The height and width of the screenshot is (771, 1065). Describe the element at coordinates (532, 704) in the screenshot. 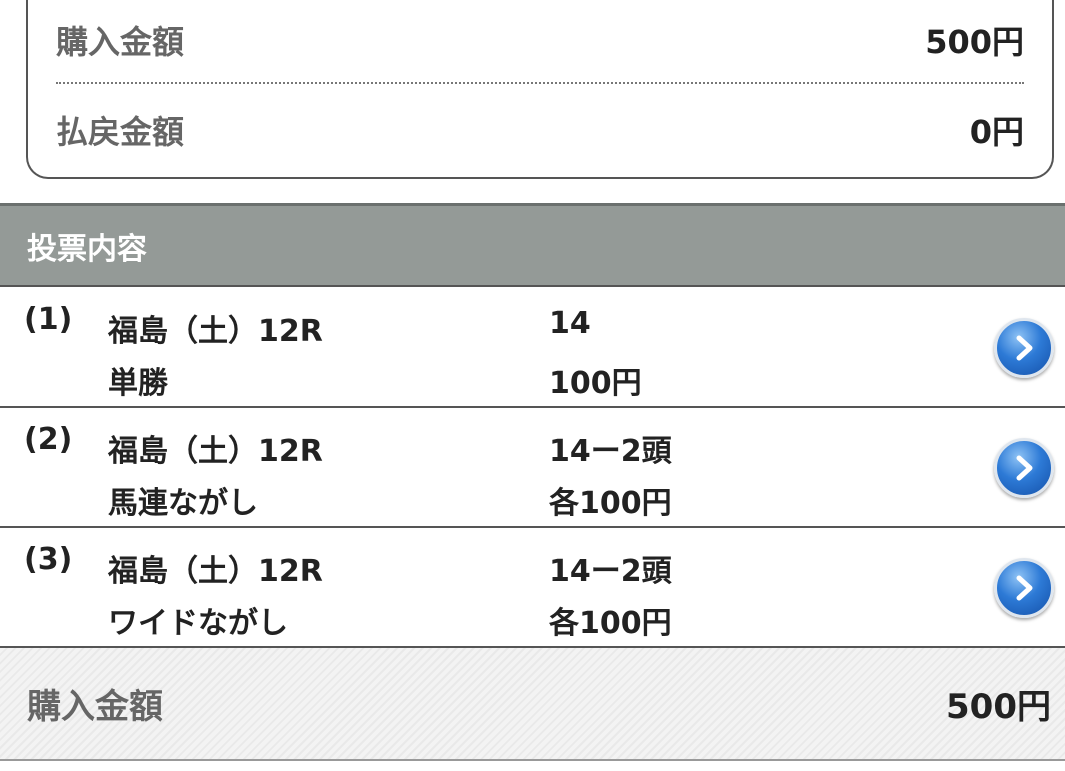

I see `total-amount-bar: 購入金額 500円` at that location.